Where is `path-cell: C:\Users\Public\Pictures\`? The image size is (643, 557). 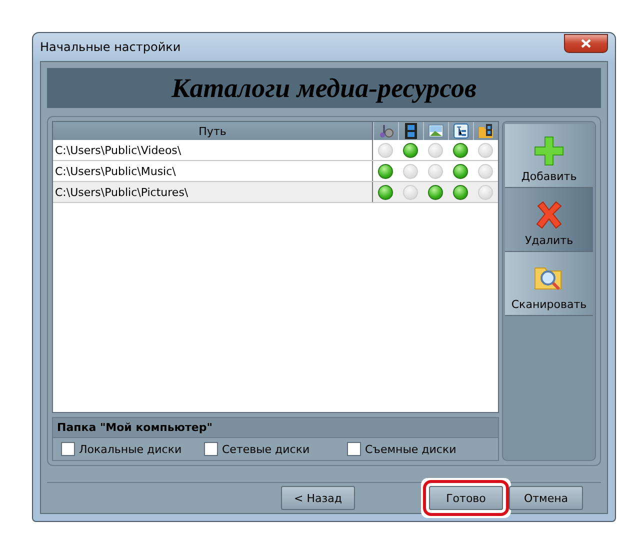 path-cell: C:\Users\Public\Pictures\ is located at coordinates (213, 192).